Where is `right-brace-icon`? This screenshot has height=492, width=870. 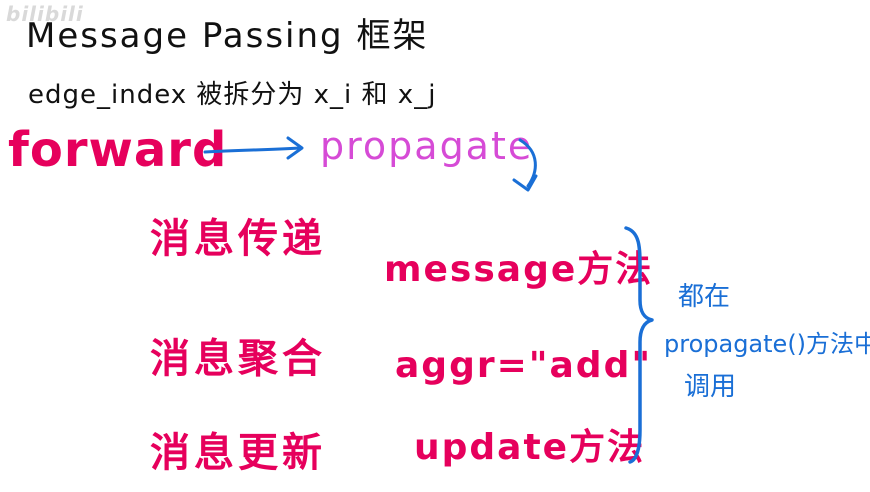 right-brace-icon is located at coordinates (639, 345).